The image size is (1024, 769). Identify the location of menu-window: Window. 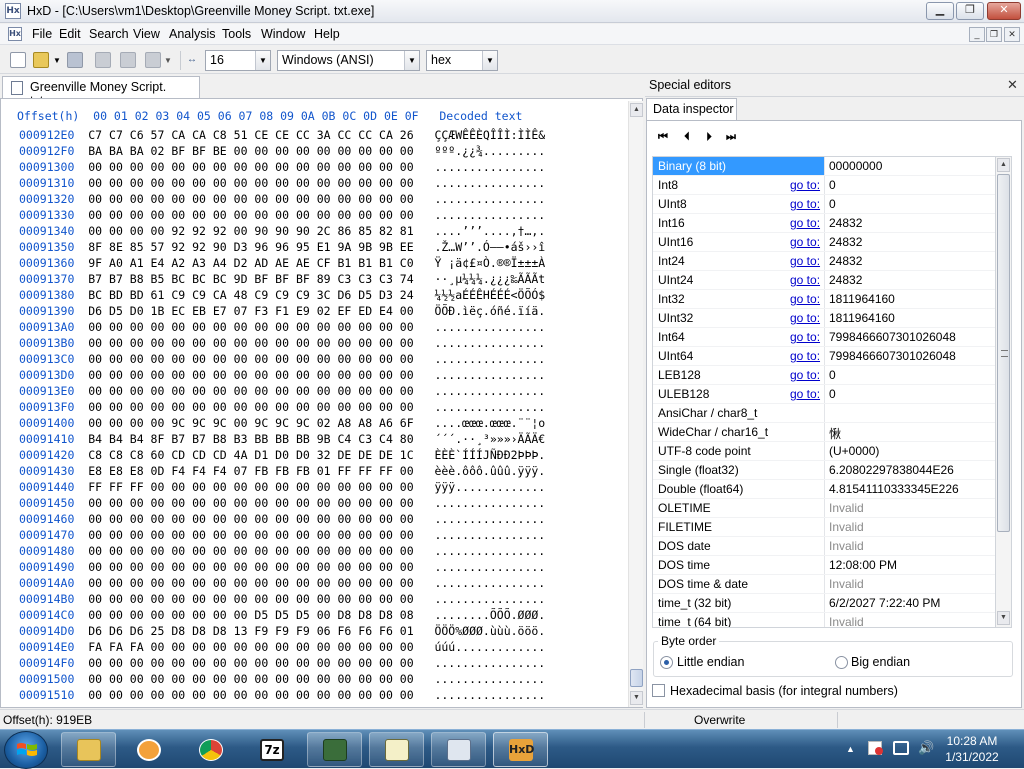
(283, 34).